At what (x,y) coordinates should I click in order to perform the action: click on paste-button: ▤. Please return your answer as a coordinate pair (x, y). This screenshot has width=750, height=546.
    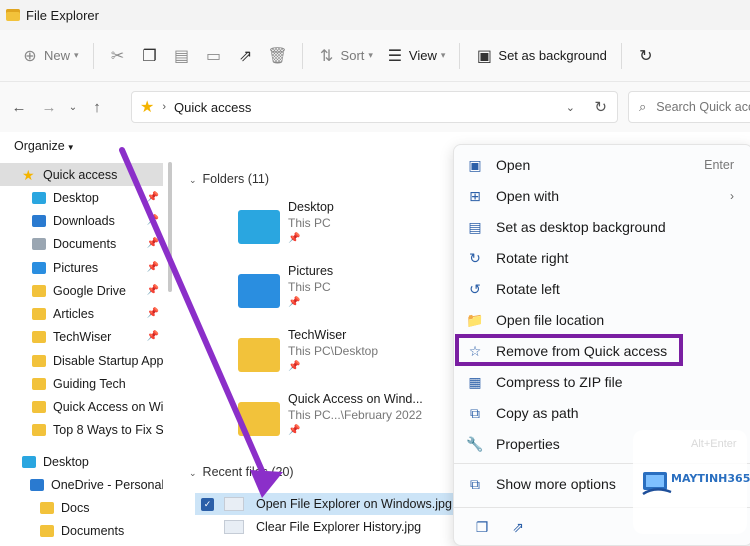
    Looking at the image, I should click on (182, 56).